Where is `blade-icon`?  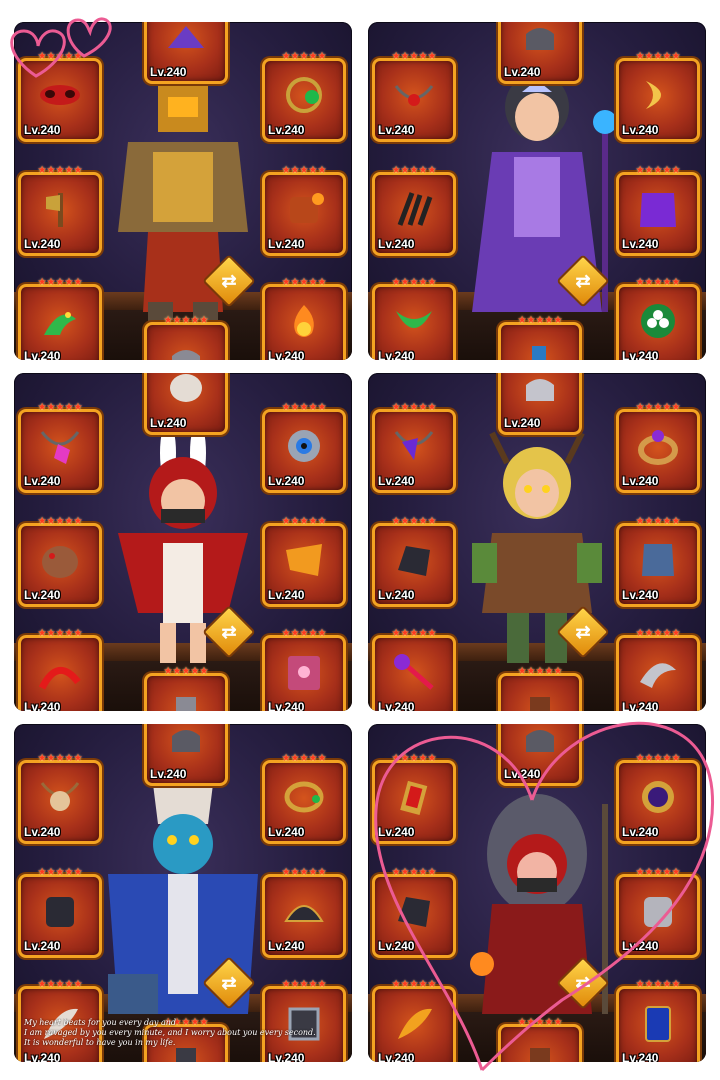 blade-icon is located at coordinates (658, 672).